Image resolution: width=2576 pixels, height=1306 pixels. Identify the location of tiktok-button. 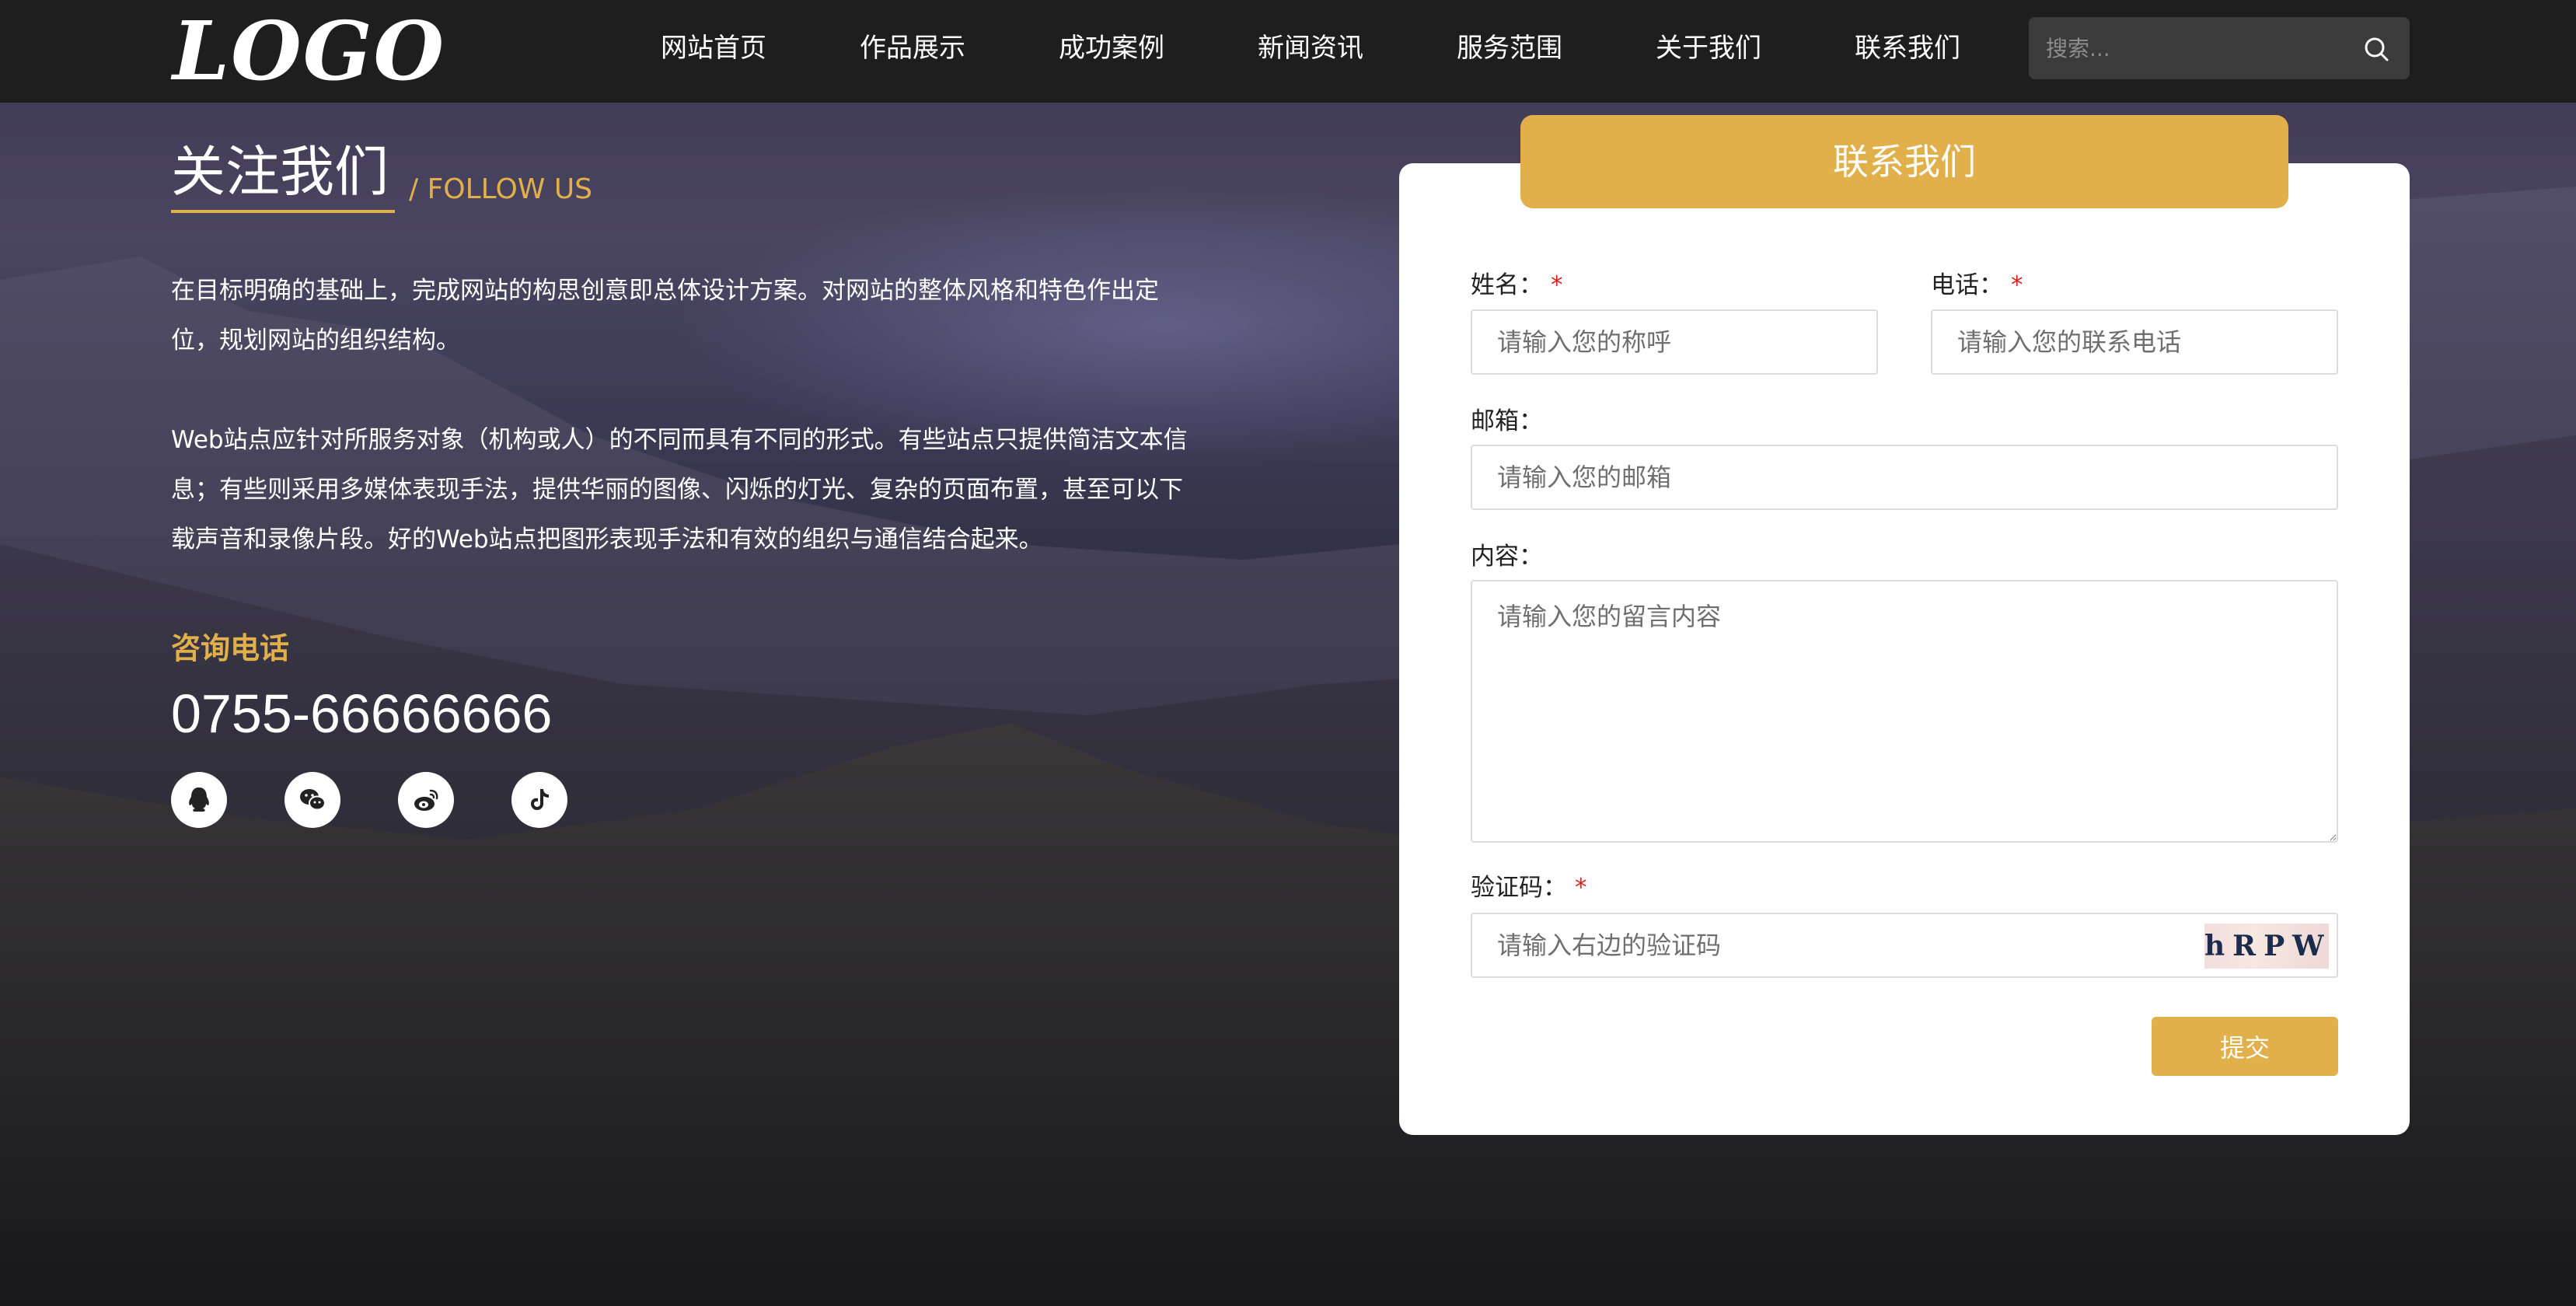
(539, 800).